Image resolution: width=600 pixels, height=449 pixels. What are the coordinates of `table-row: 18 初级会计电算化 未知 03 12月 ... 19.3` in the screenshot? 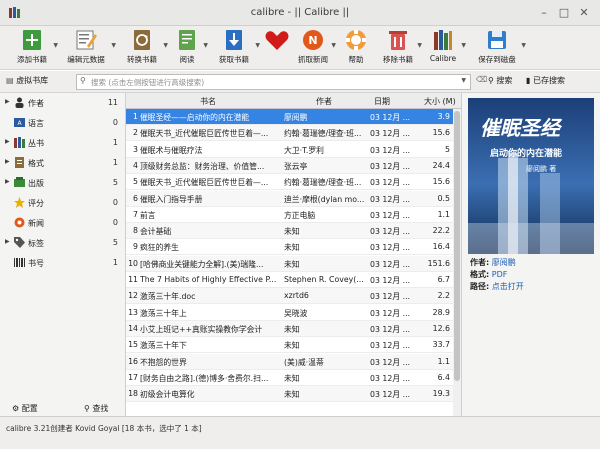 It's located at (293, 394).